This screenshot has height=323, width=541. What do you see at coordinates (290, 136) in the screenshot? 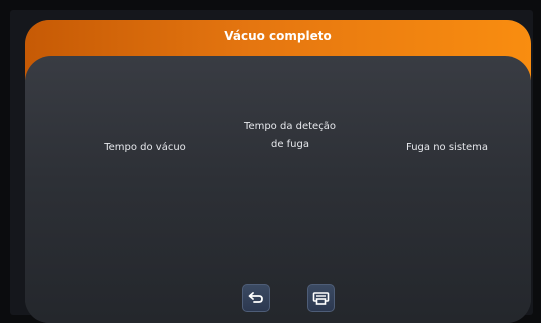
I see `leak-detection-time-label: Tempo da deteção de fuga` at bounding box center [290, 136].